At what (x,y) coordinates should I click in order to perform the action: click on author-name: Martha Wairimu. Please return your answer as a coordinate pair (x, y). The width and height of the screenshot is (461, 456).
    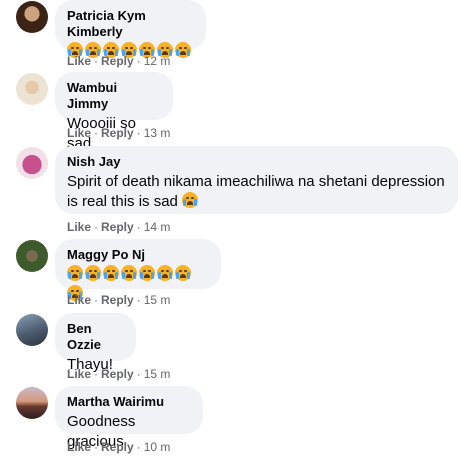
    Looking at the image, I should click on (129, 402).